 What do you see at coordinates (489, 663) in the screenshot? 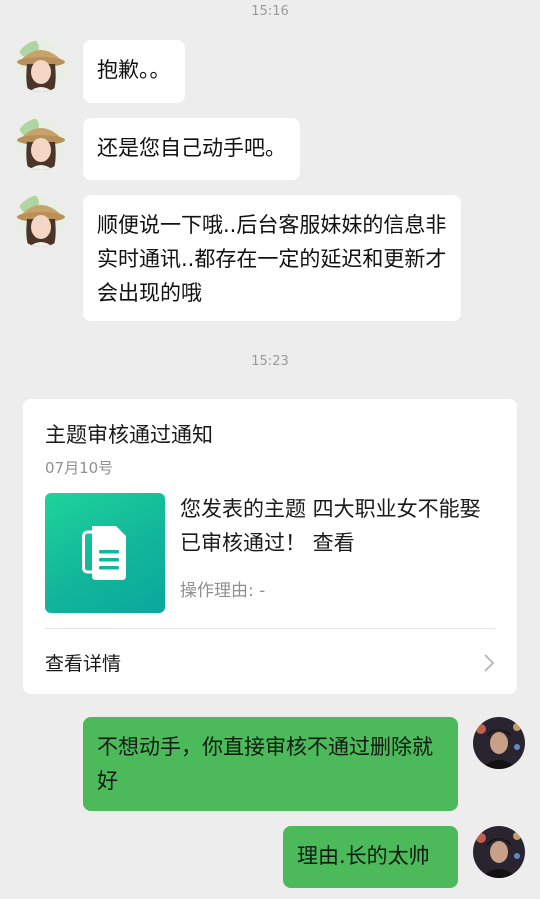
I see `chevron-right-icon` at bounding box center [489, 663].